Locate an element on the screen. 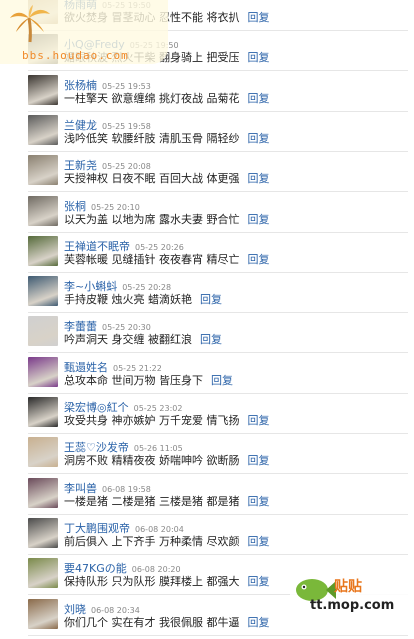  comment-meta: 丁大鹏围观帝 06-08 20:04 is located at coordinates (124, 528).